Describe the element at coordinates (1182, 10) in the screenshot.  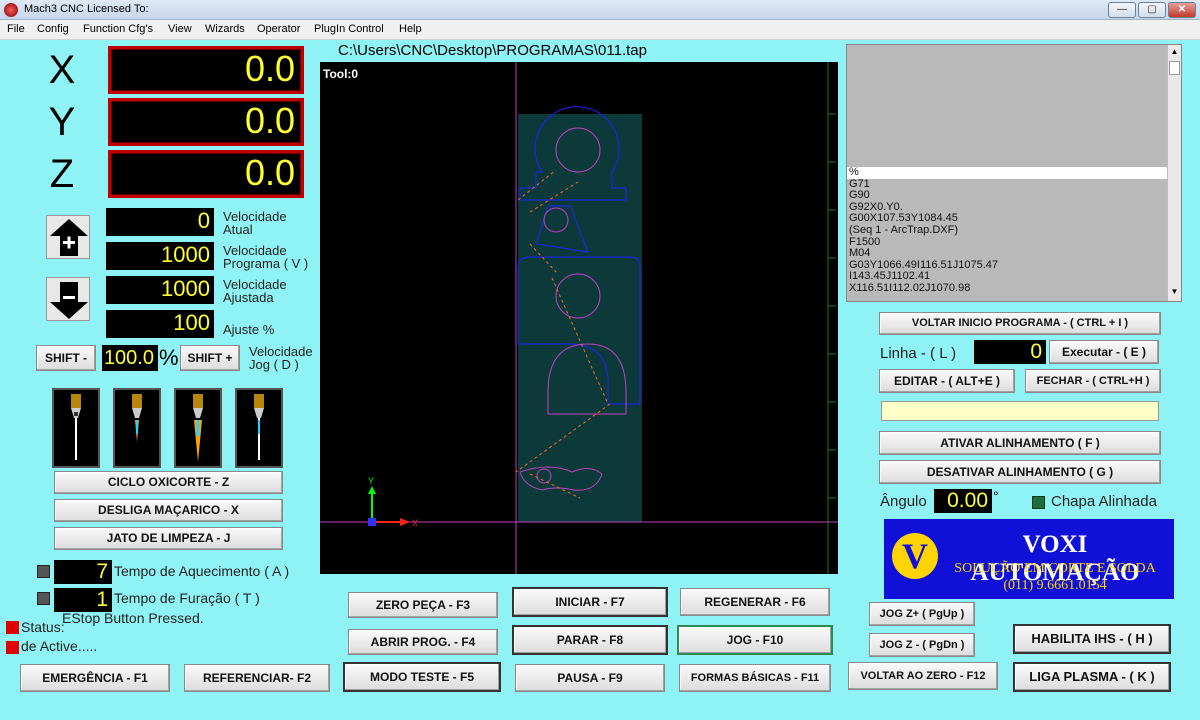
I see `close-button: ✕` at that location.